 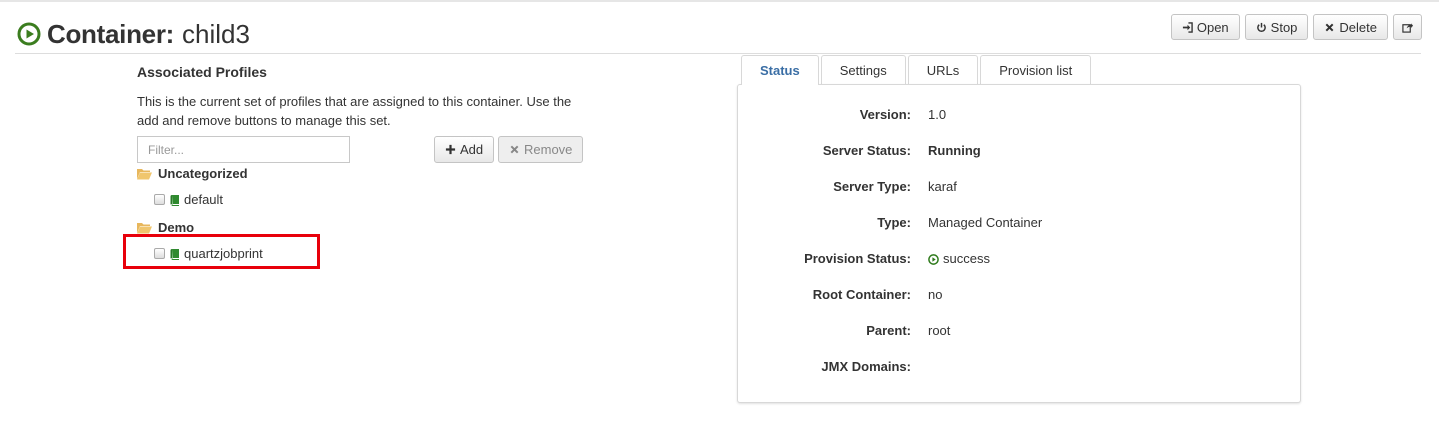 I want to click on status-row-server-status: Server Status: Running, so click(x=1020, y=150).